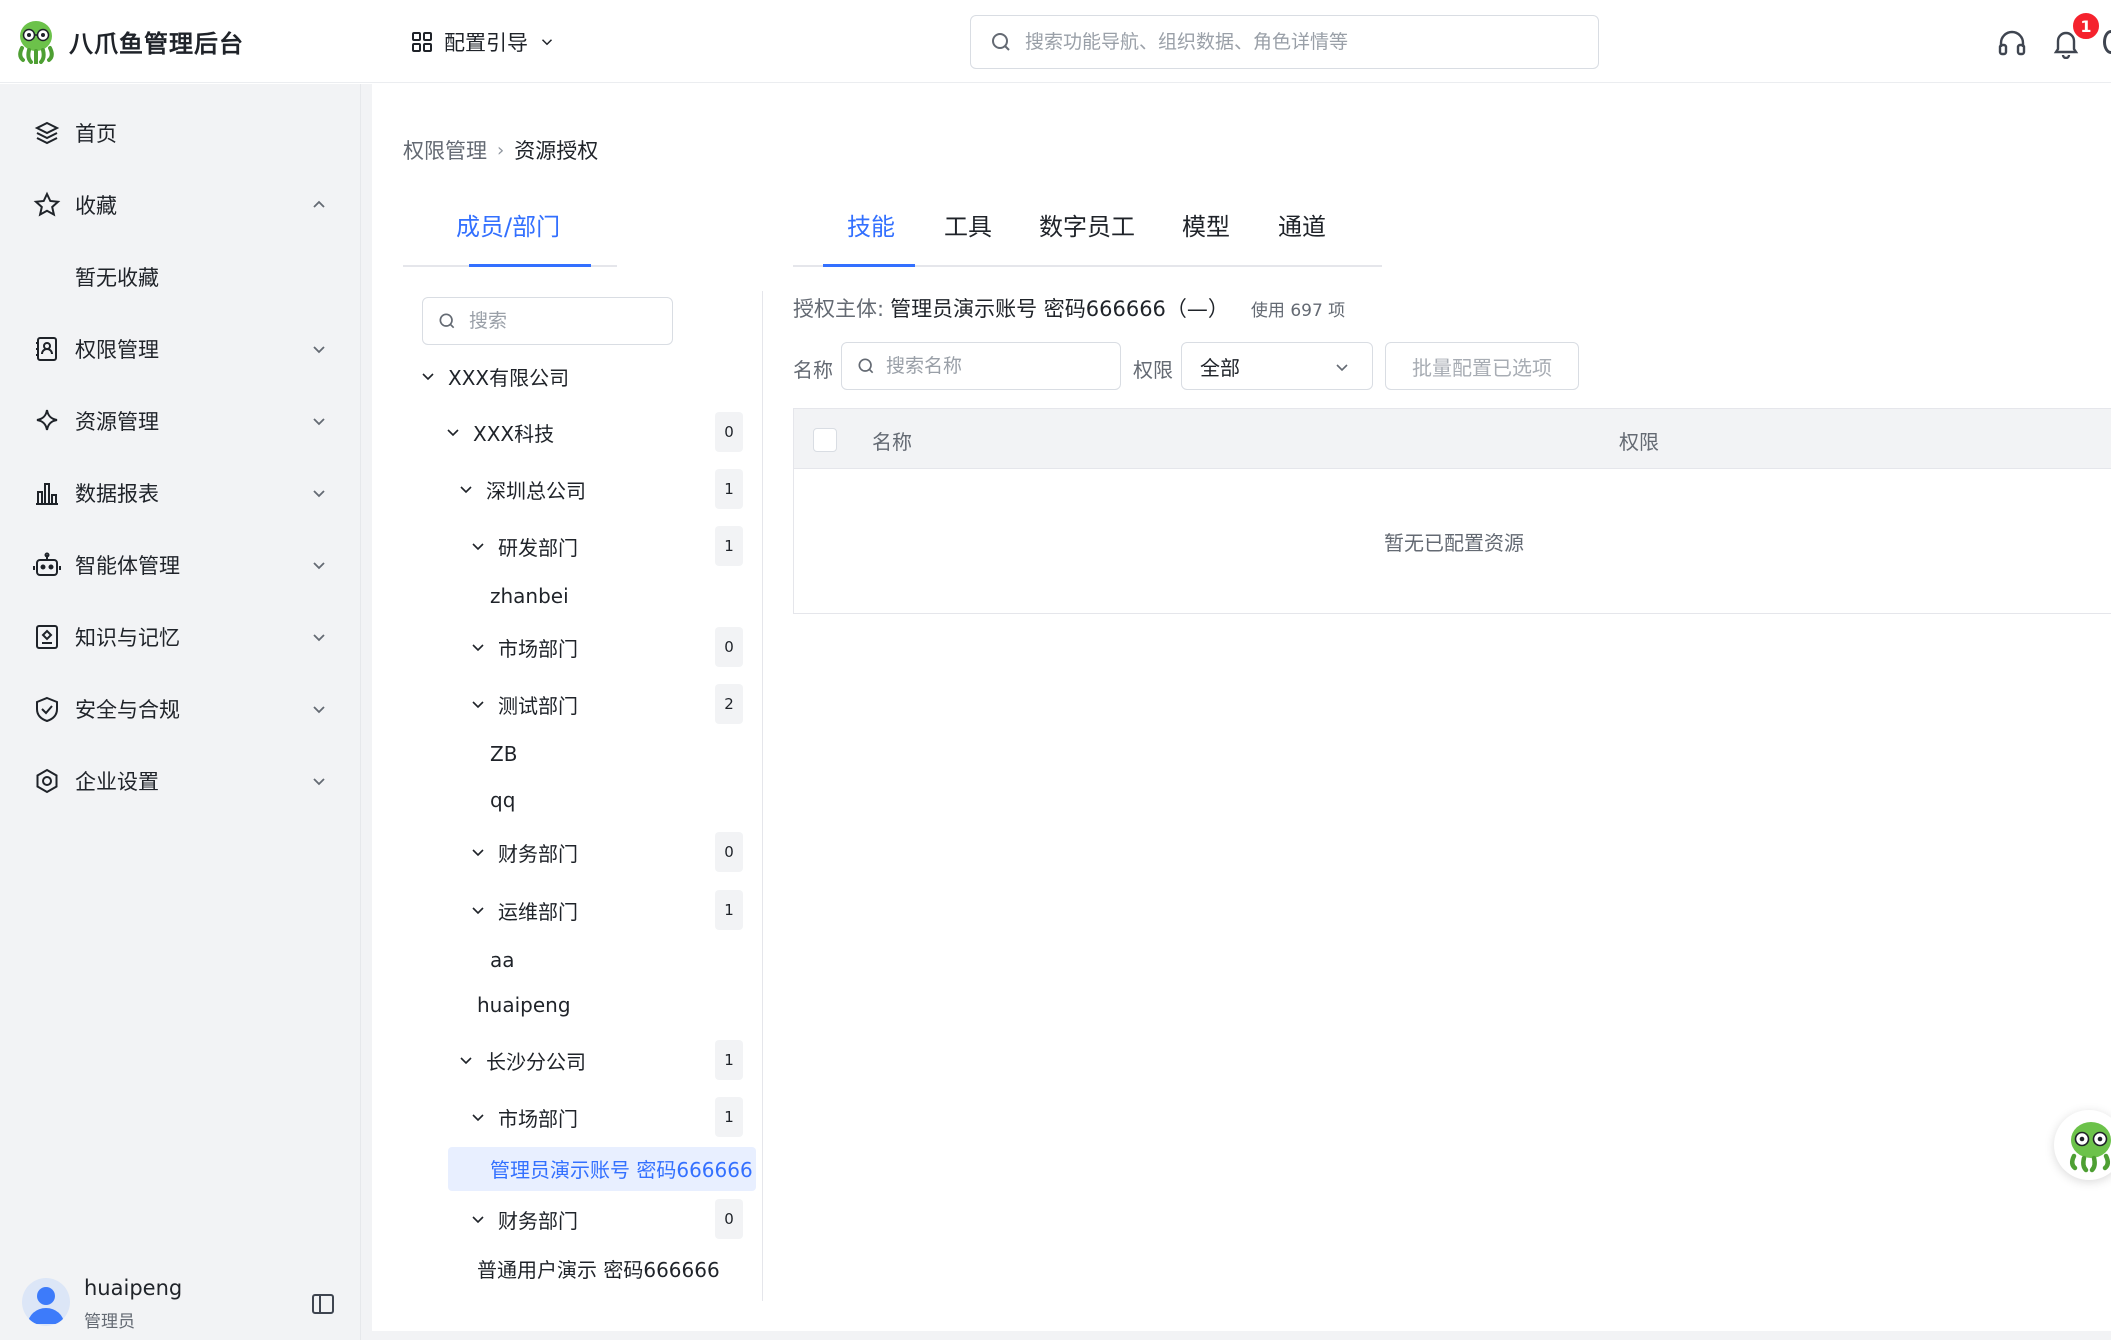 Image resolution: width=2111 pixels, height=1340 pixels. I want to click on sidebar-item-label: 收藏, so click(96, 206).